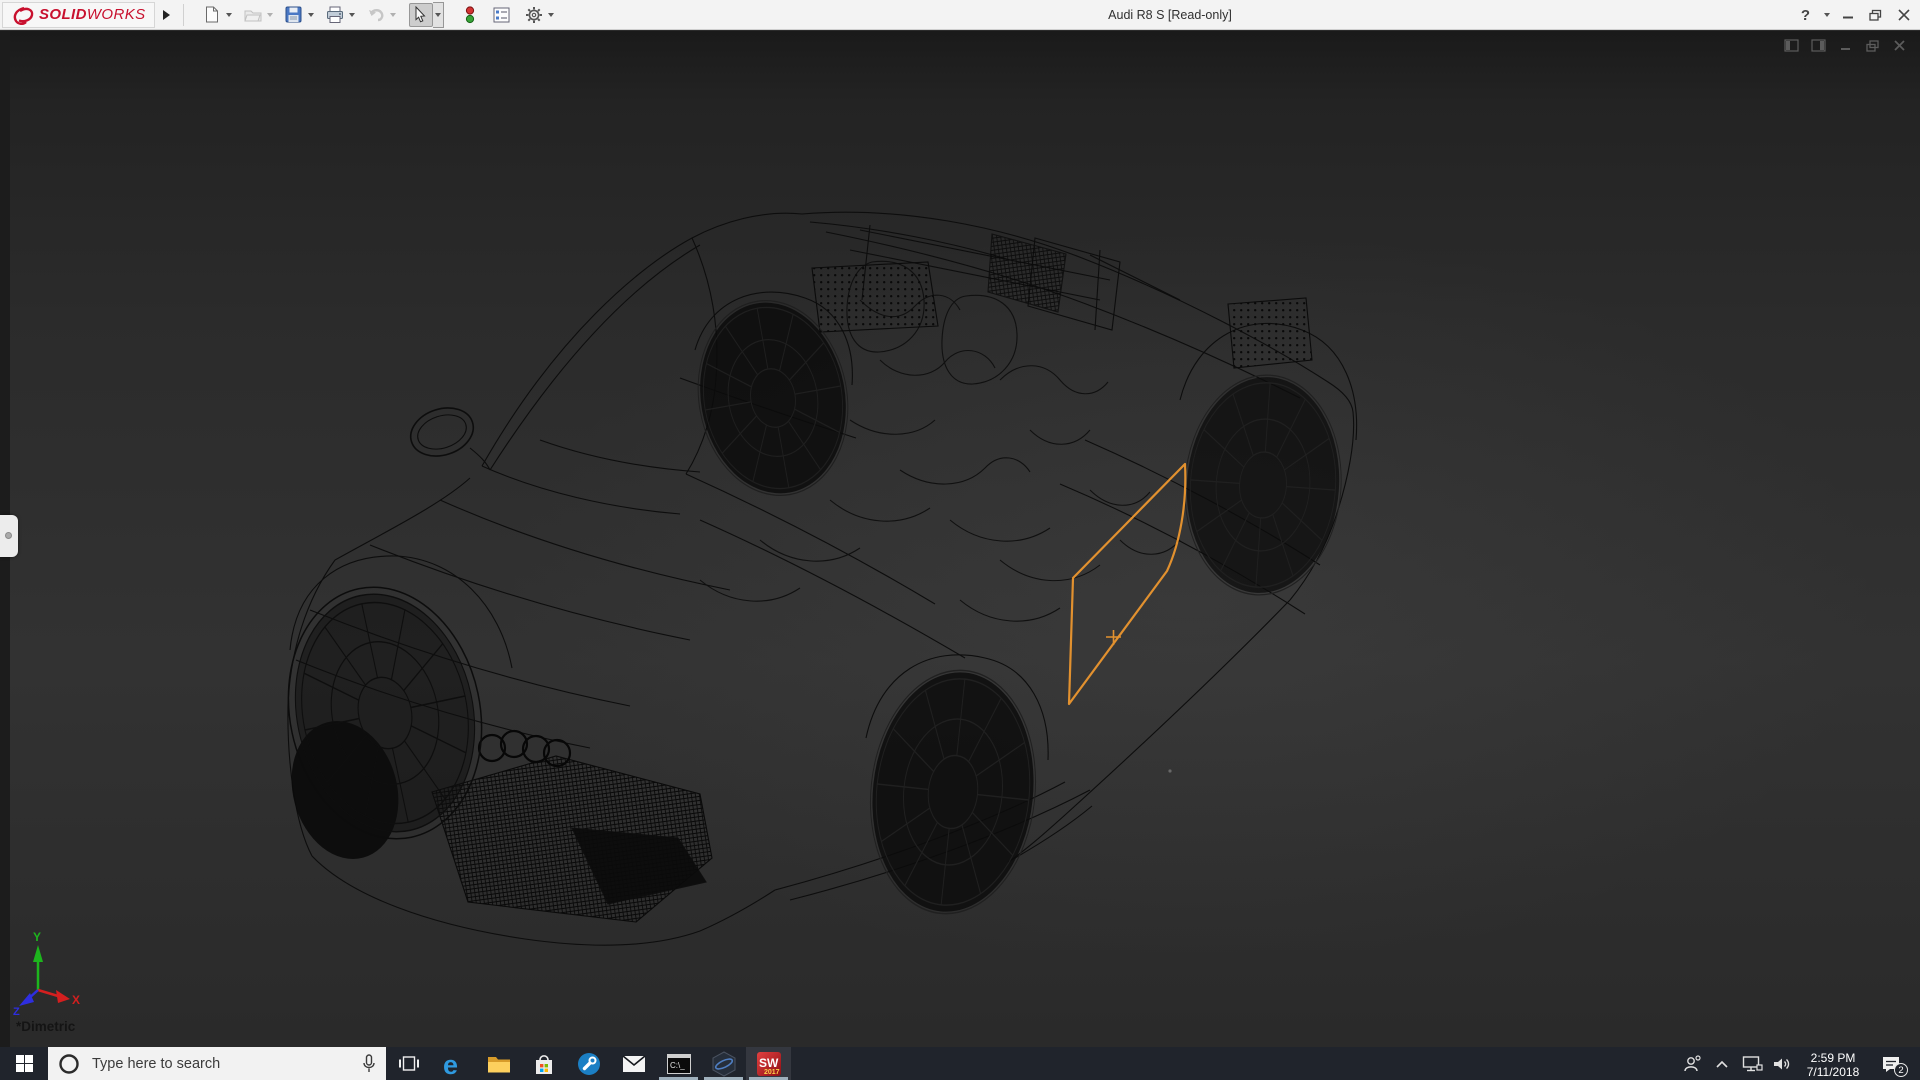 Image resolution: width=1920 pixels, height=1080 pixels. I want to click on task-view-button, so click(408, 1063).